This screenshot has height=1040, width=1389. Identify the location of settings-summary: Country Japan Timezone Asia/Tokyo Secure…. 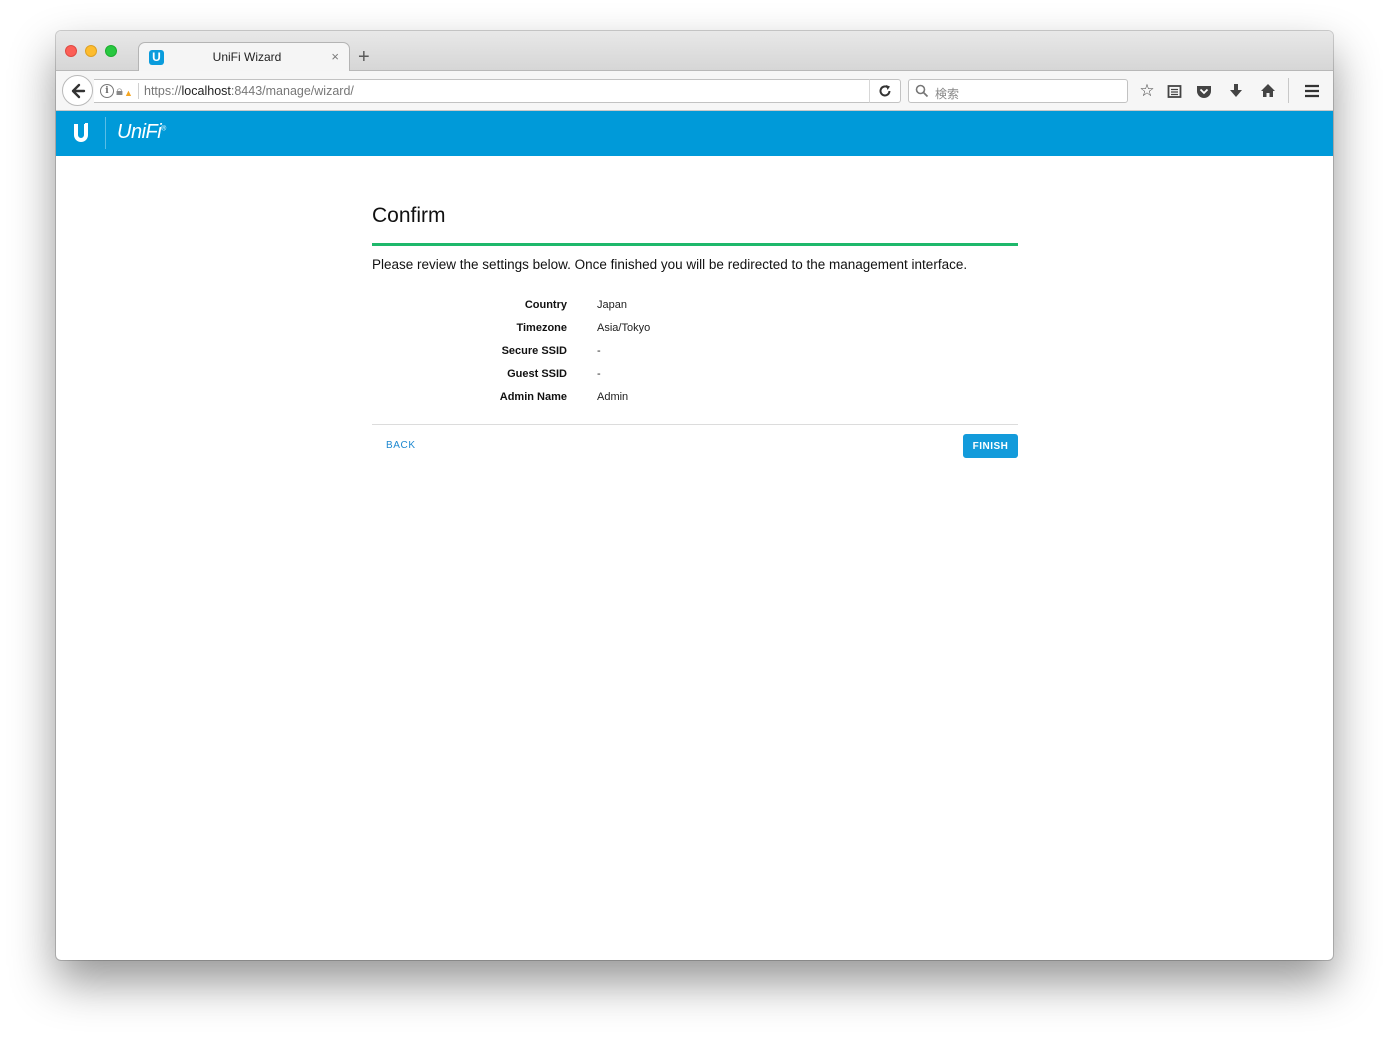
(695, 353).